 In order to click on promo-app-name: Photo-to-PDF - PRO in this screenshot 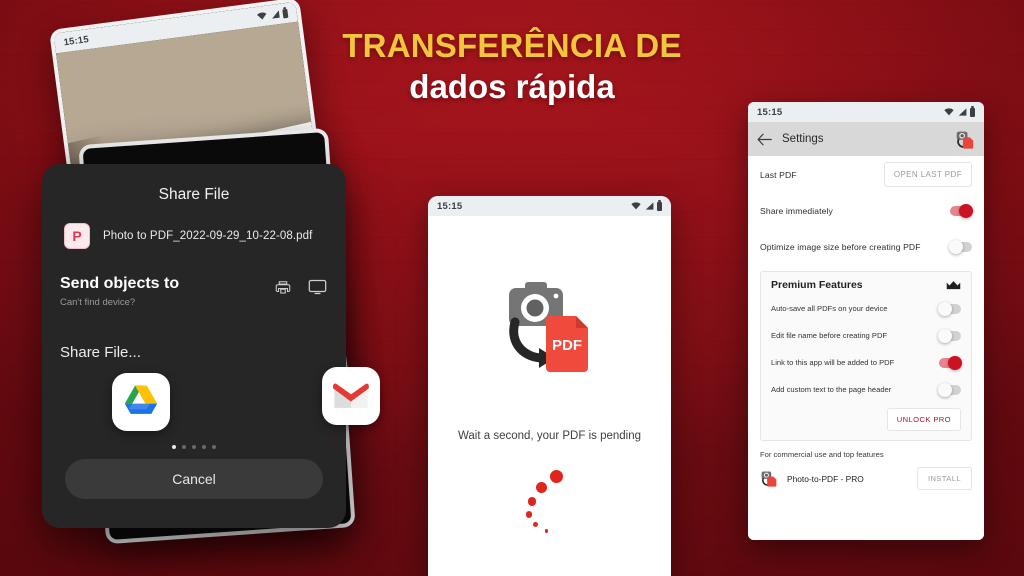, I will do `click(825, 478)`.